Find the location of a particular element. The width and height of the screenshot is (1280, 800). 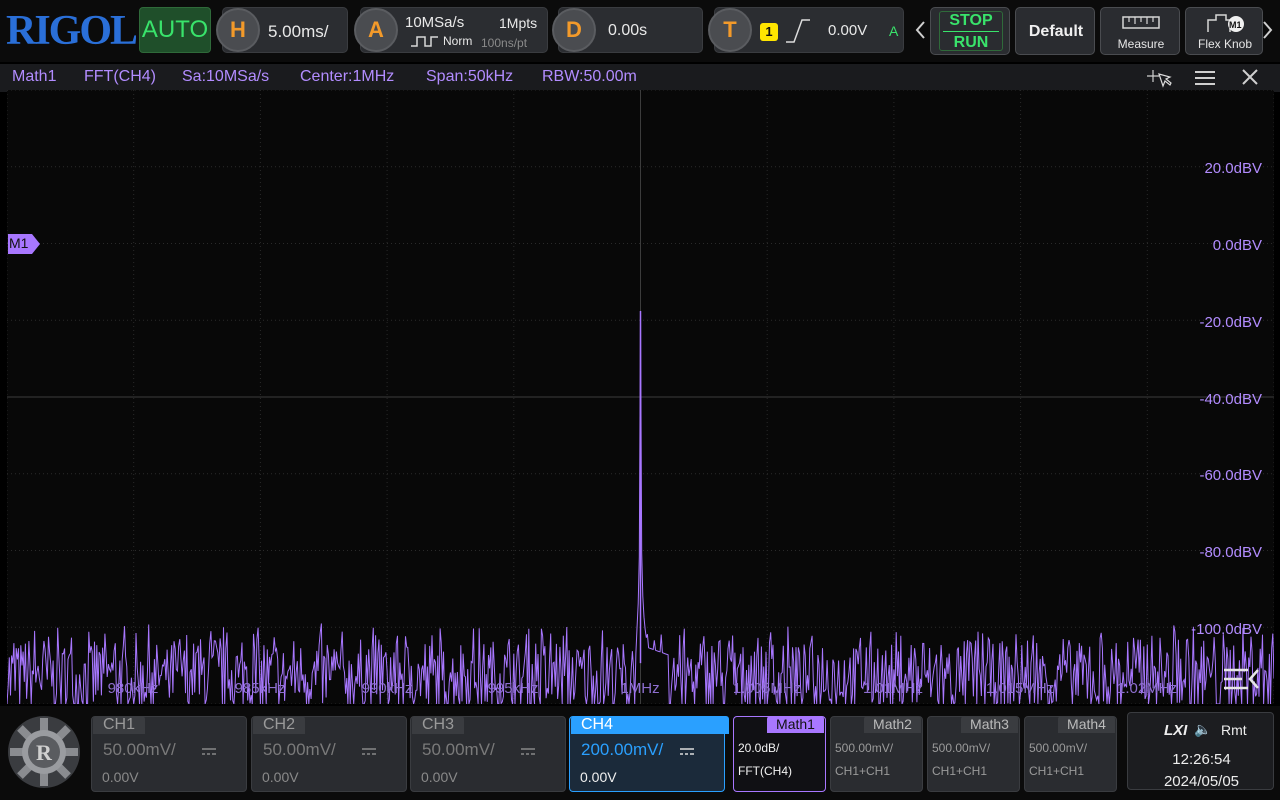

lxi-indicator: LXI is located at coordinates (1176, 730).